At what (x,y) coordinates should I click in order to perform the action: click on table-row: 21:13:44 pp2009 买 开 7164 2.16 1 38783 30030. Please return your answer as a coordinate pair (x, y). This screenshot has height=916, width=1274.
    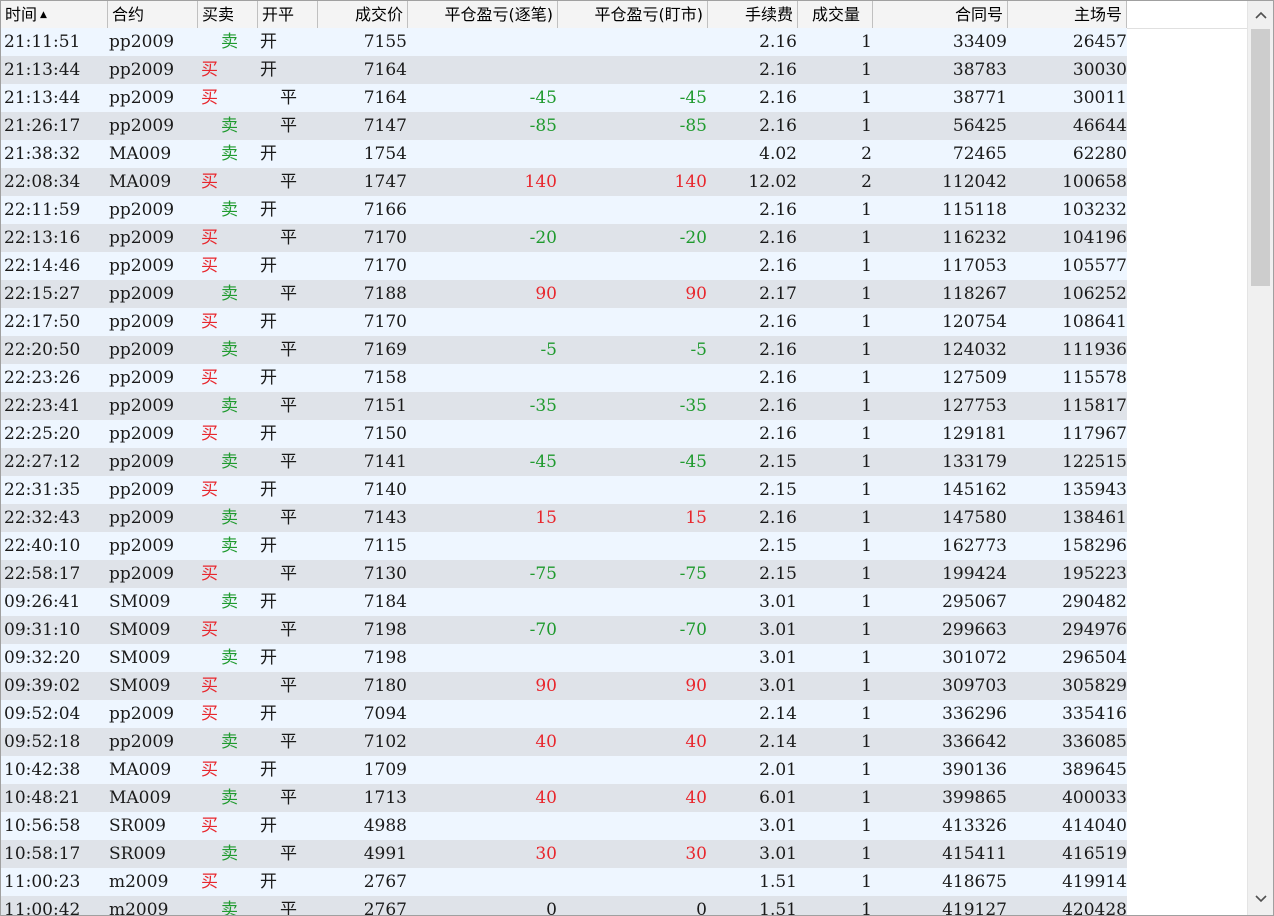
    Looking at the image, I should click on (564, 70).